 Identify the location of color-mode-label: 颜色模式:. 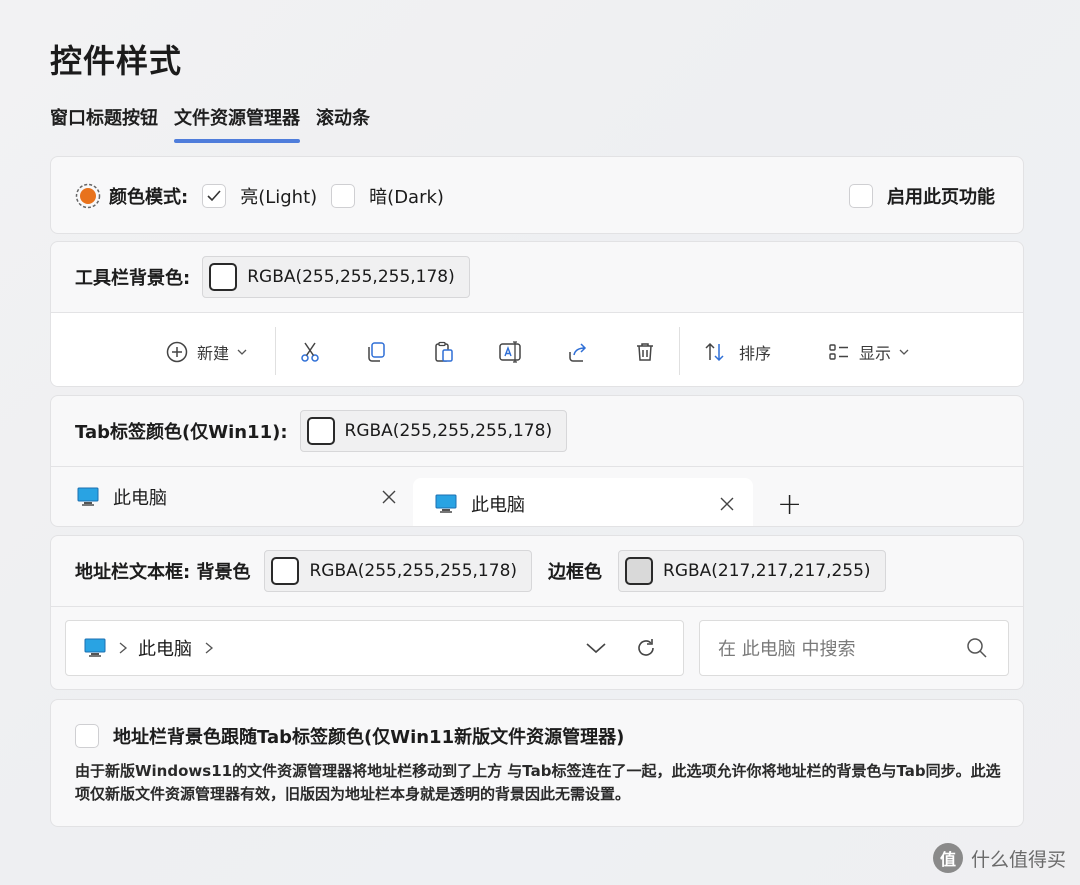
(149, 197).